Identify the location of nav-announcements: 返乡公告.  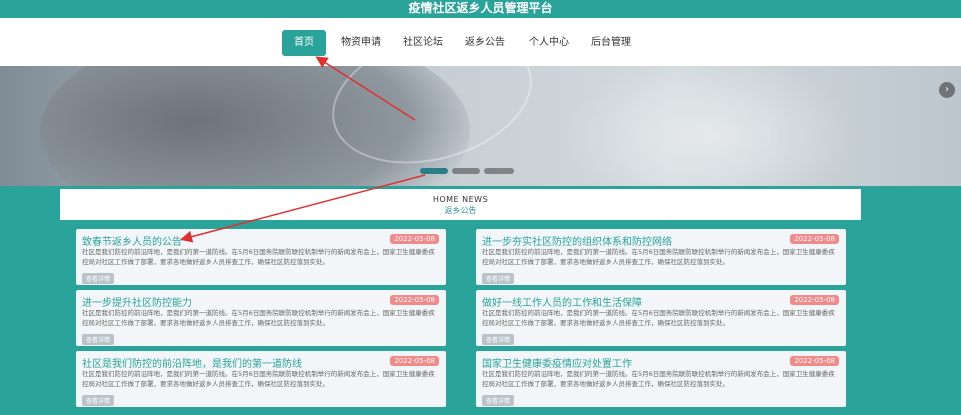
(485, 43).